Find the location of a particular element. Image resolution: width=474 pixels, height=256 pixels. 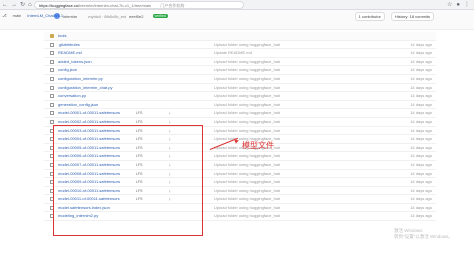

home-icon: ⌂ is located at coordinates (30, 5).